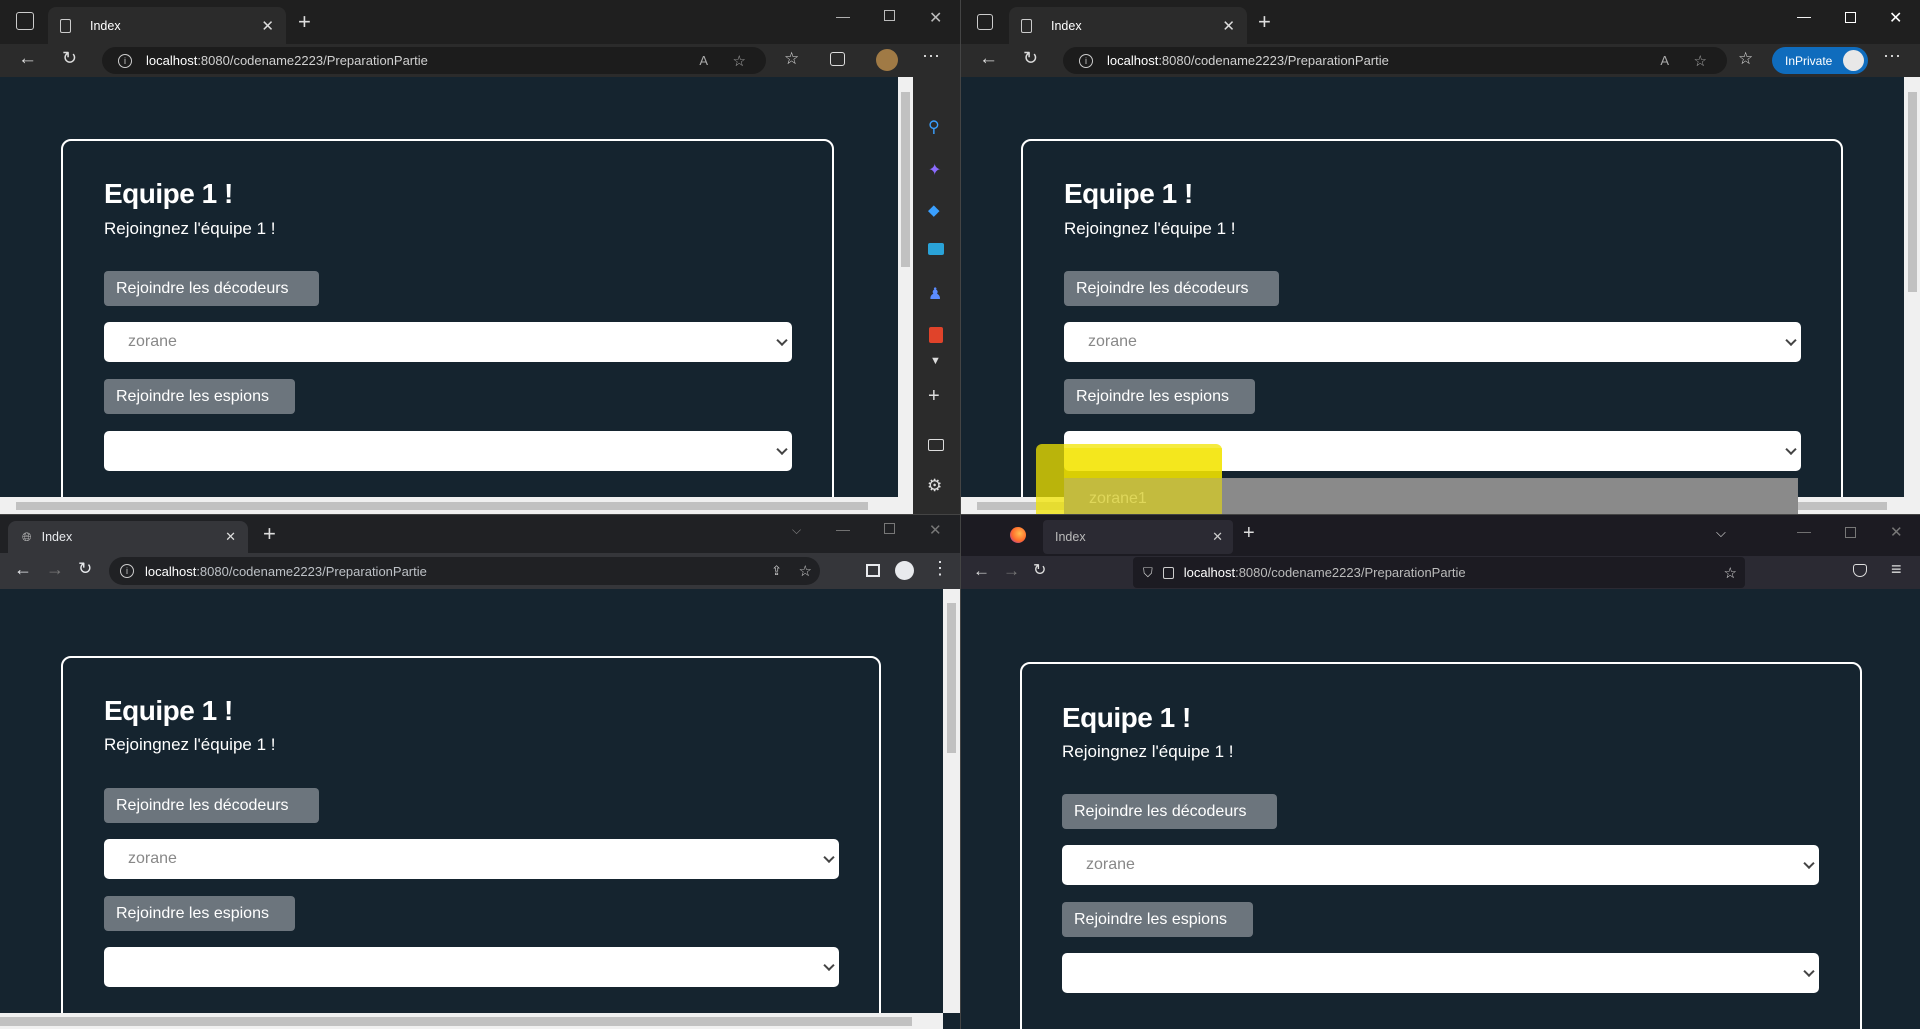 The width and height of the screenshot is (1920, 1029). What do you see at coordinates (128, 537) in the screenshot?
I see `tab-index: 🌐︎ Index ✕` at bounding box center [128, 537].